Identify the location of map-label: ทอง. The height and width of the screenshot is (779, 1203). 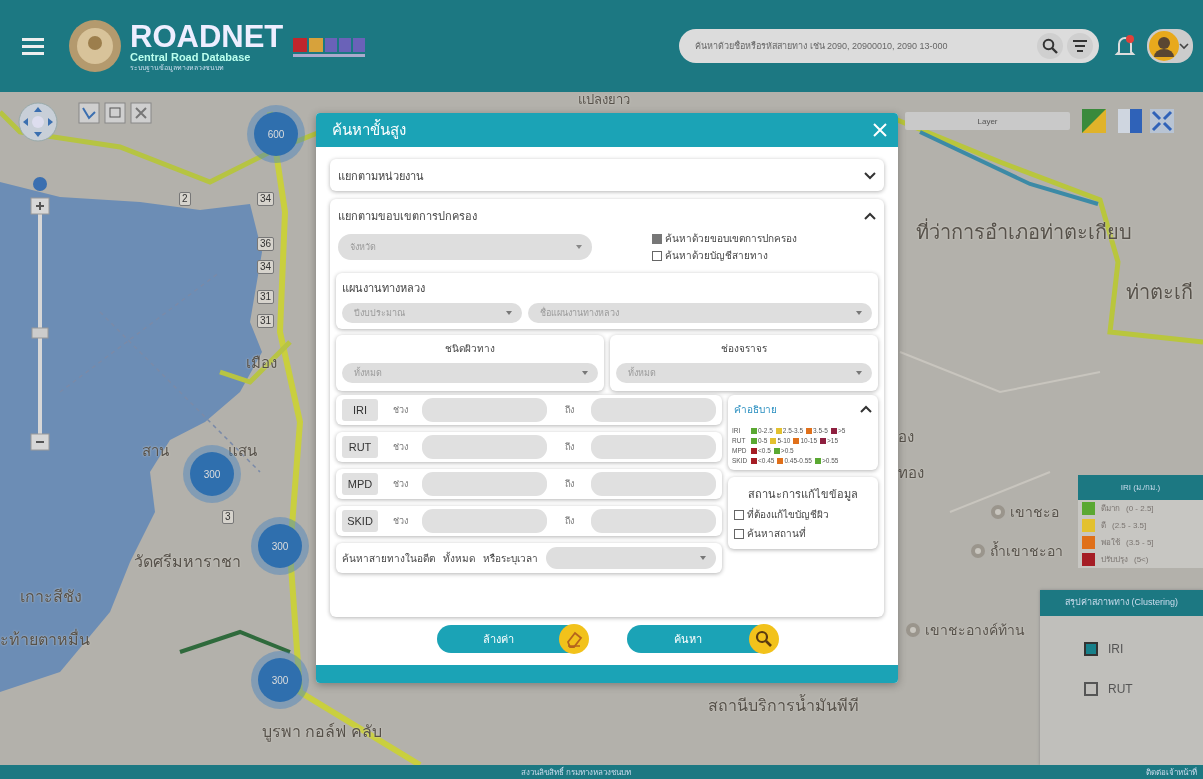
(911, 473).